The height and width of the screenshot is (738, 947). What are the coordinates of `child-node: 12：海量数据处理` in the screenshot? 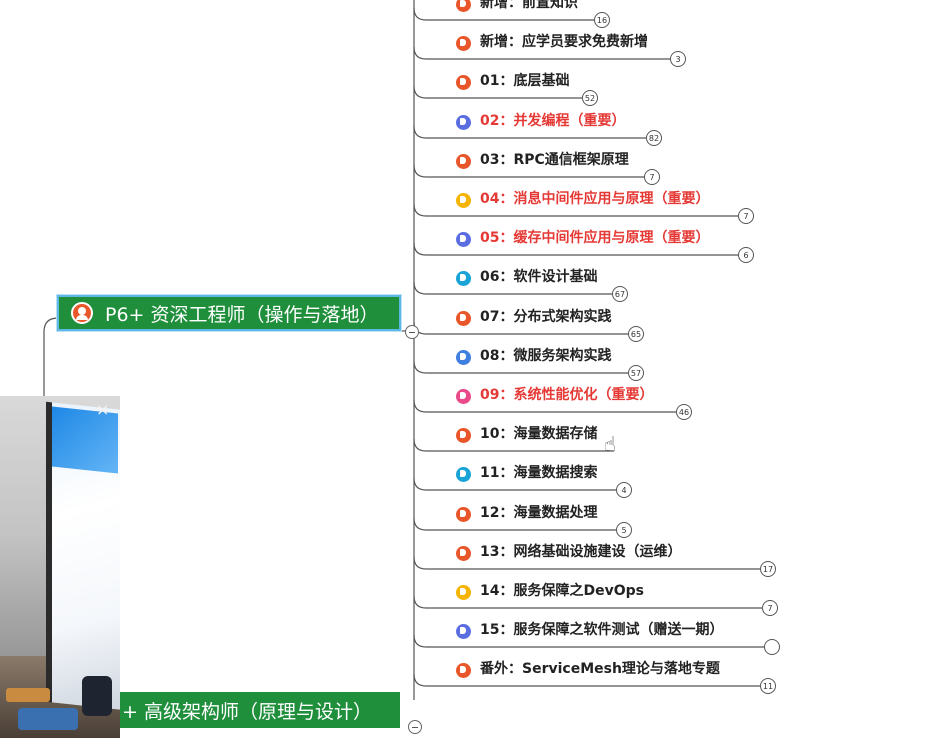 It's located at (515, 512).